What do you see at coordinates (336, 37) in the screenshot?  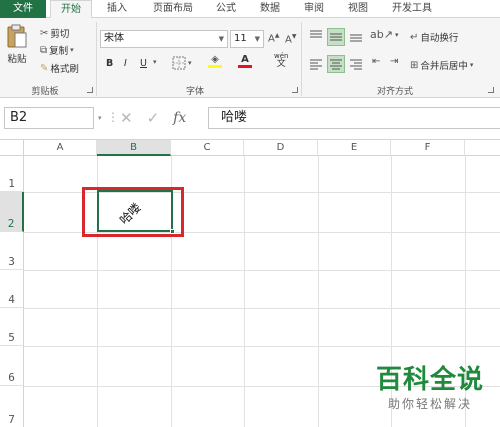 I see `middle-align-button` at bounding box center [336, 37].